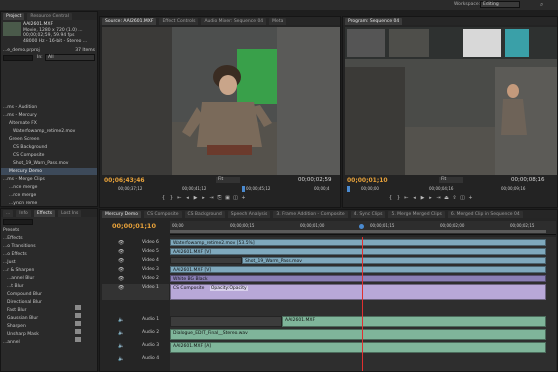 The height and width of the screenshot is (372, 558). What do you see at coordinates (18, 58) in the screenshot?
I see `project-search-input` at bounding box center [18, 58].